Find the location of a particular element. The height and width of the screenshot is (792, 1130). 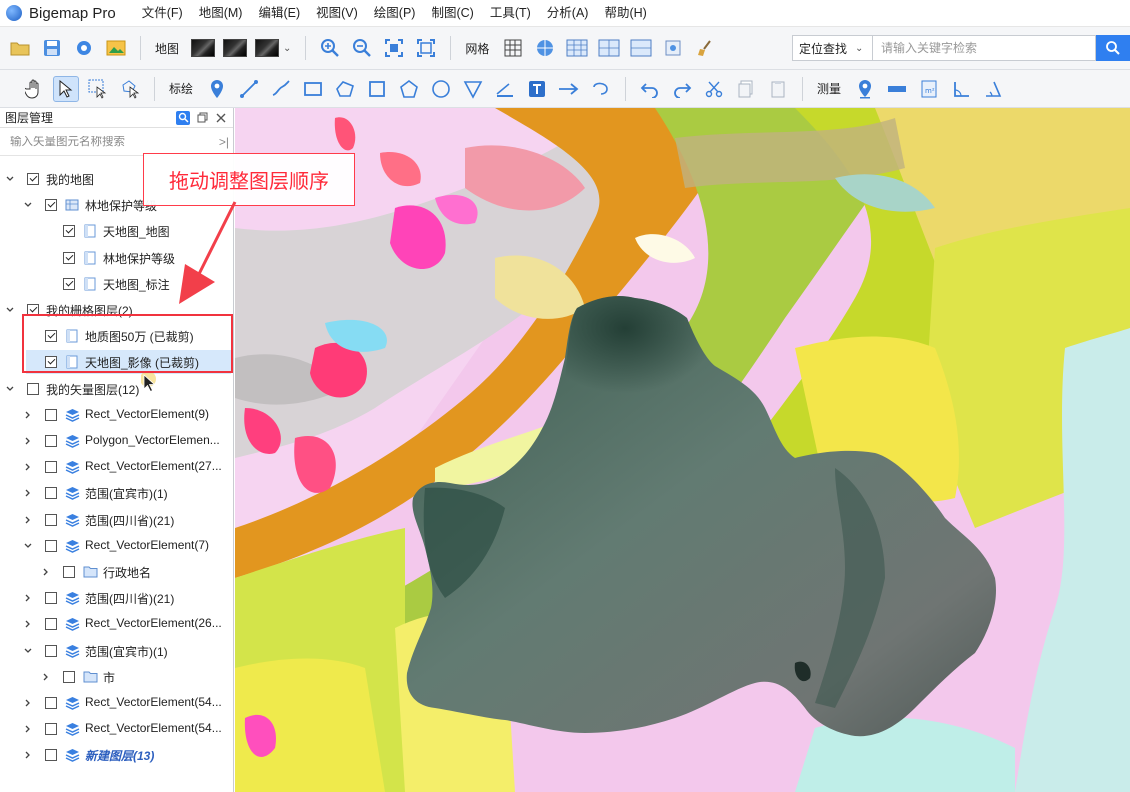

redo-button is located at coordinates (682, 89).